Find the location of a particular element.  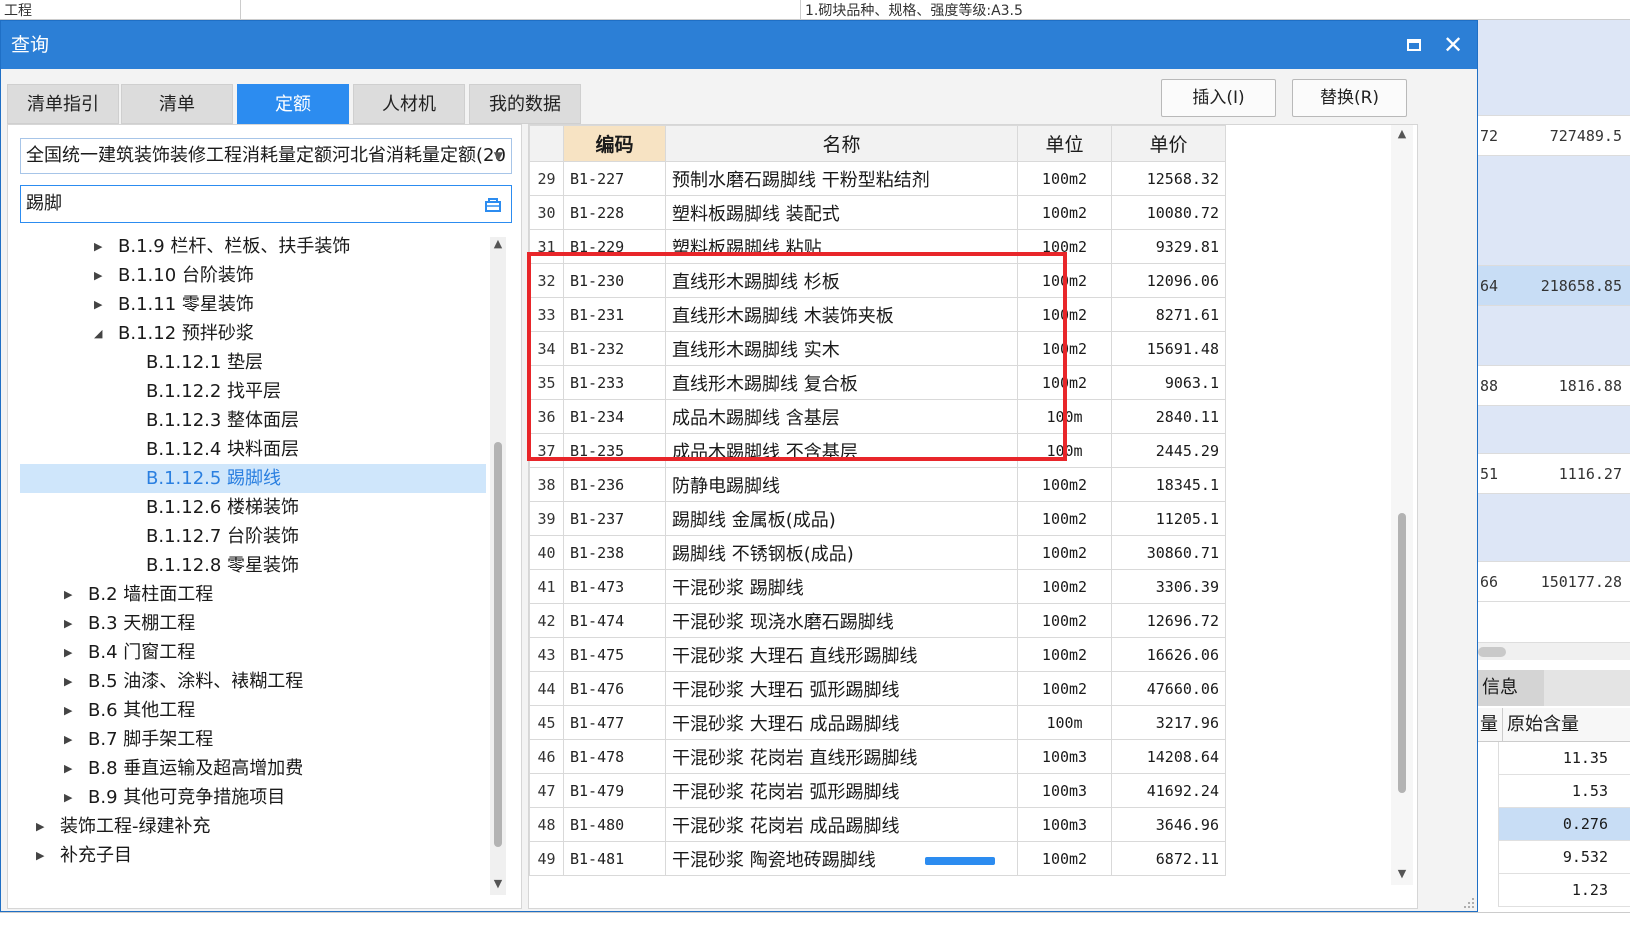

bg-row: 51 1116.27 is located at coordinates (1554, 474).